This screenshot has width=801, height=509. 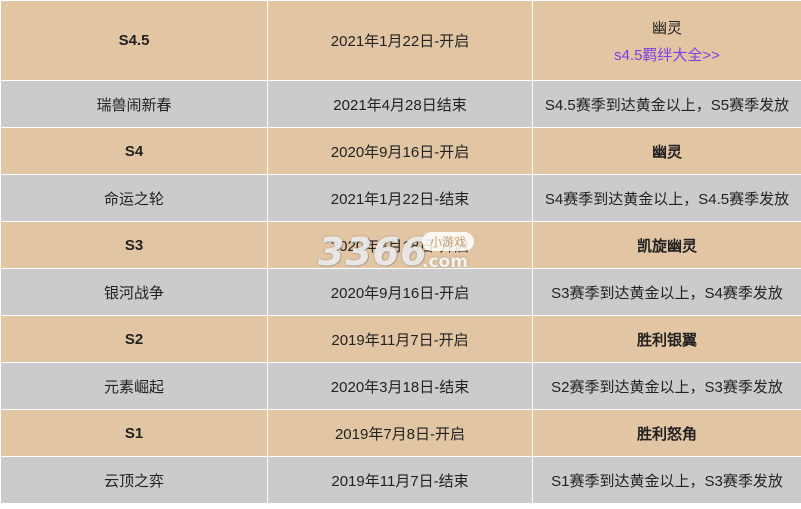 I want to click on event-name: 命运之轮, so click(x=134, y=198).